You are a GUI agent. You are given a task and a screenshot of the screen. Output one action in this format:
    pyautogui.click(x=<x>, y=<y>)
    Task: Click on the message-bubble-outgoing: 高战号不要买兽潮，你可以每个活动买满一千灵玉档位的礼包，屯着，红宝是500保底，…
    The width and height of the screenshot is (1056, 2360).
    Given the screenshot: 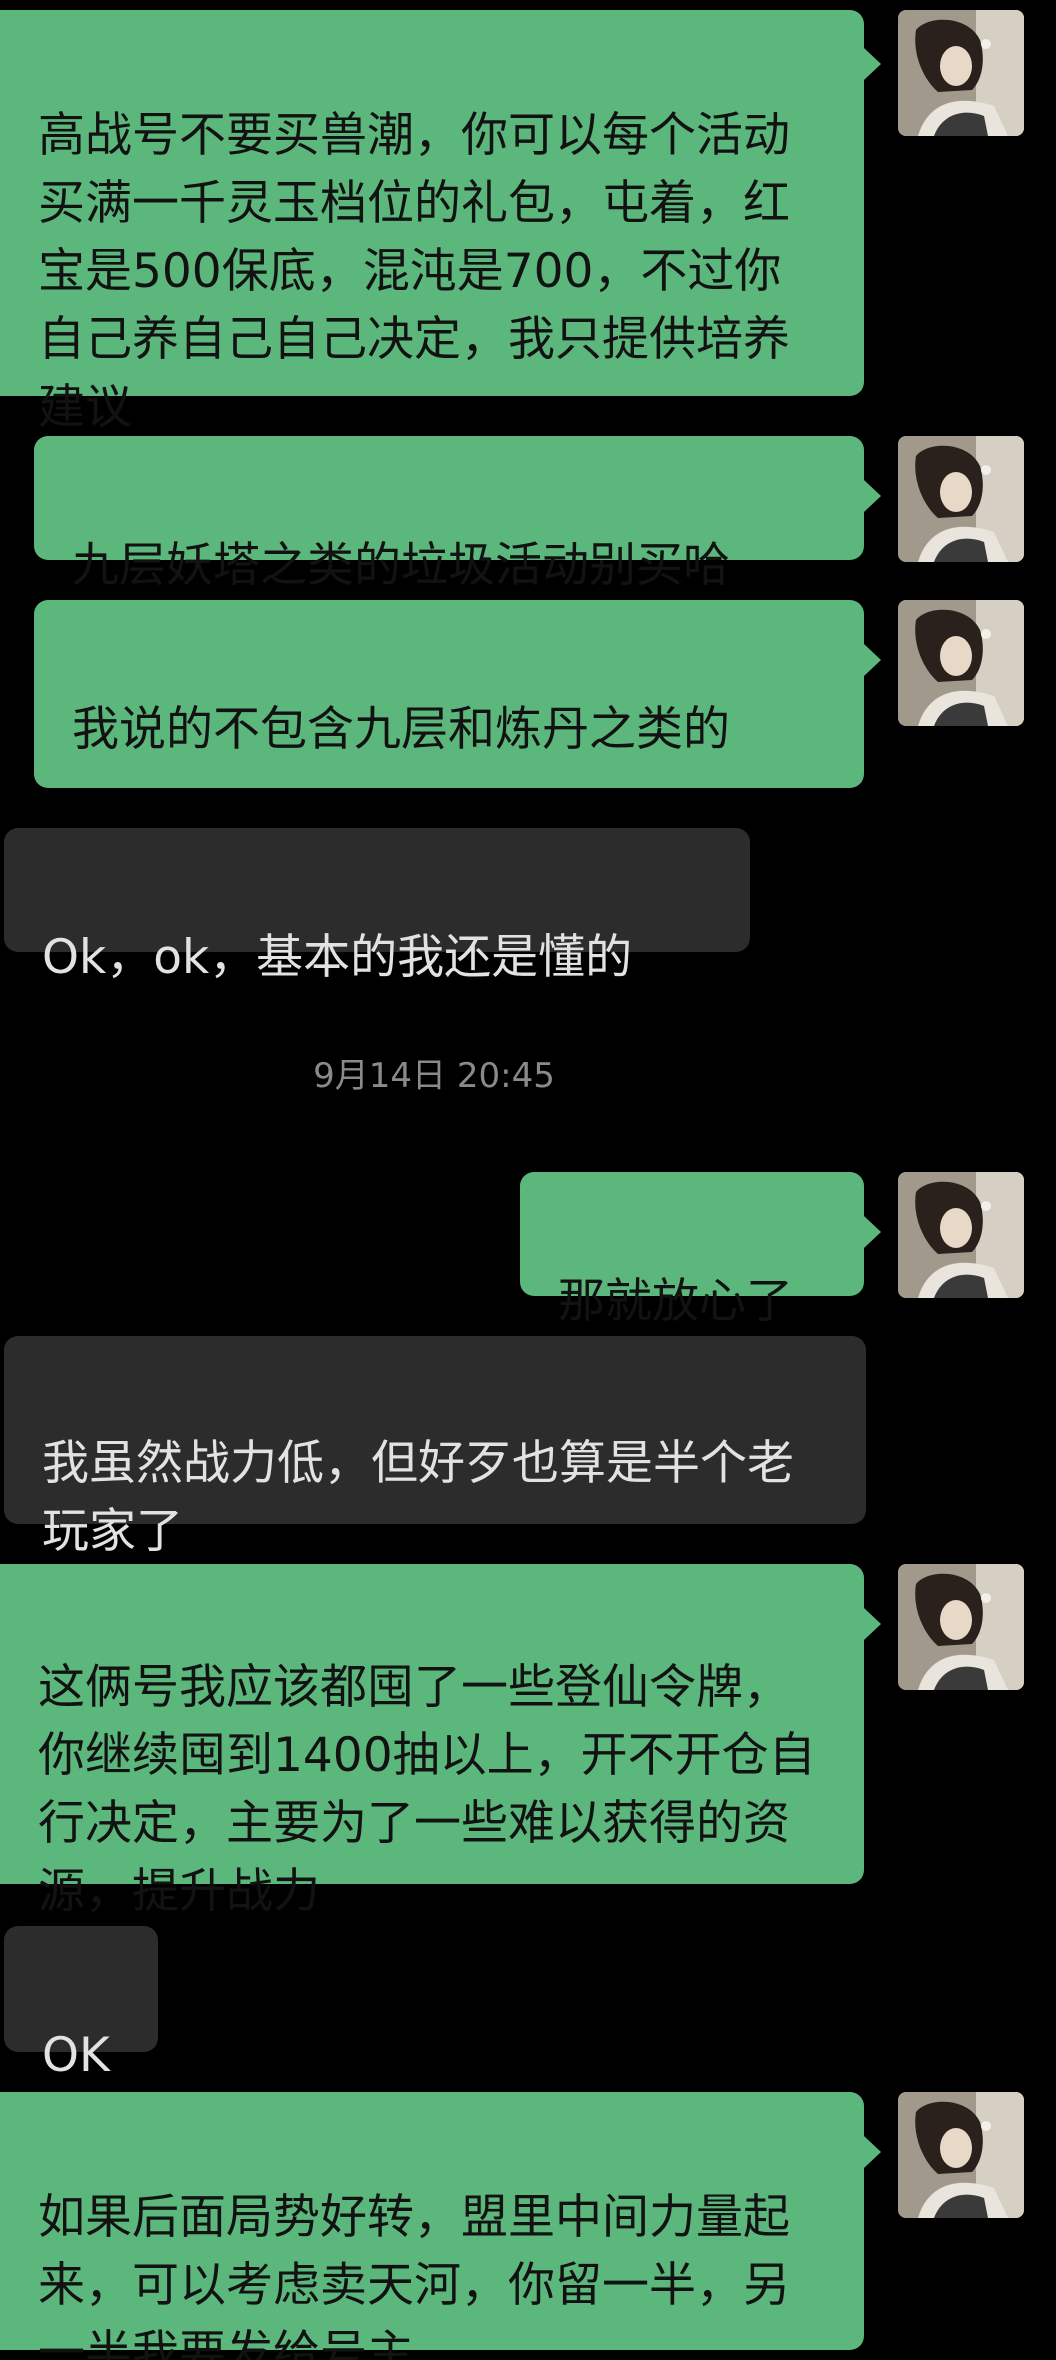 What is the action you would take?
    pyautogui.click(x=432, y=222)
    